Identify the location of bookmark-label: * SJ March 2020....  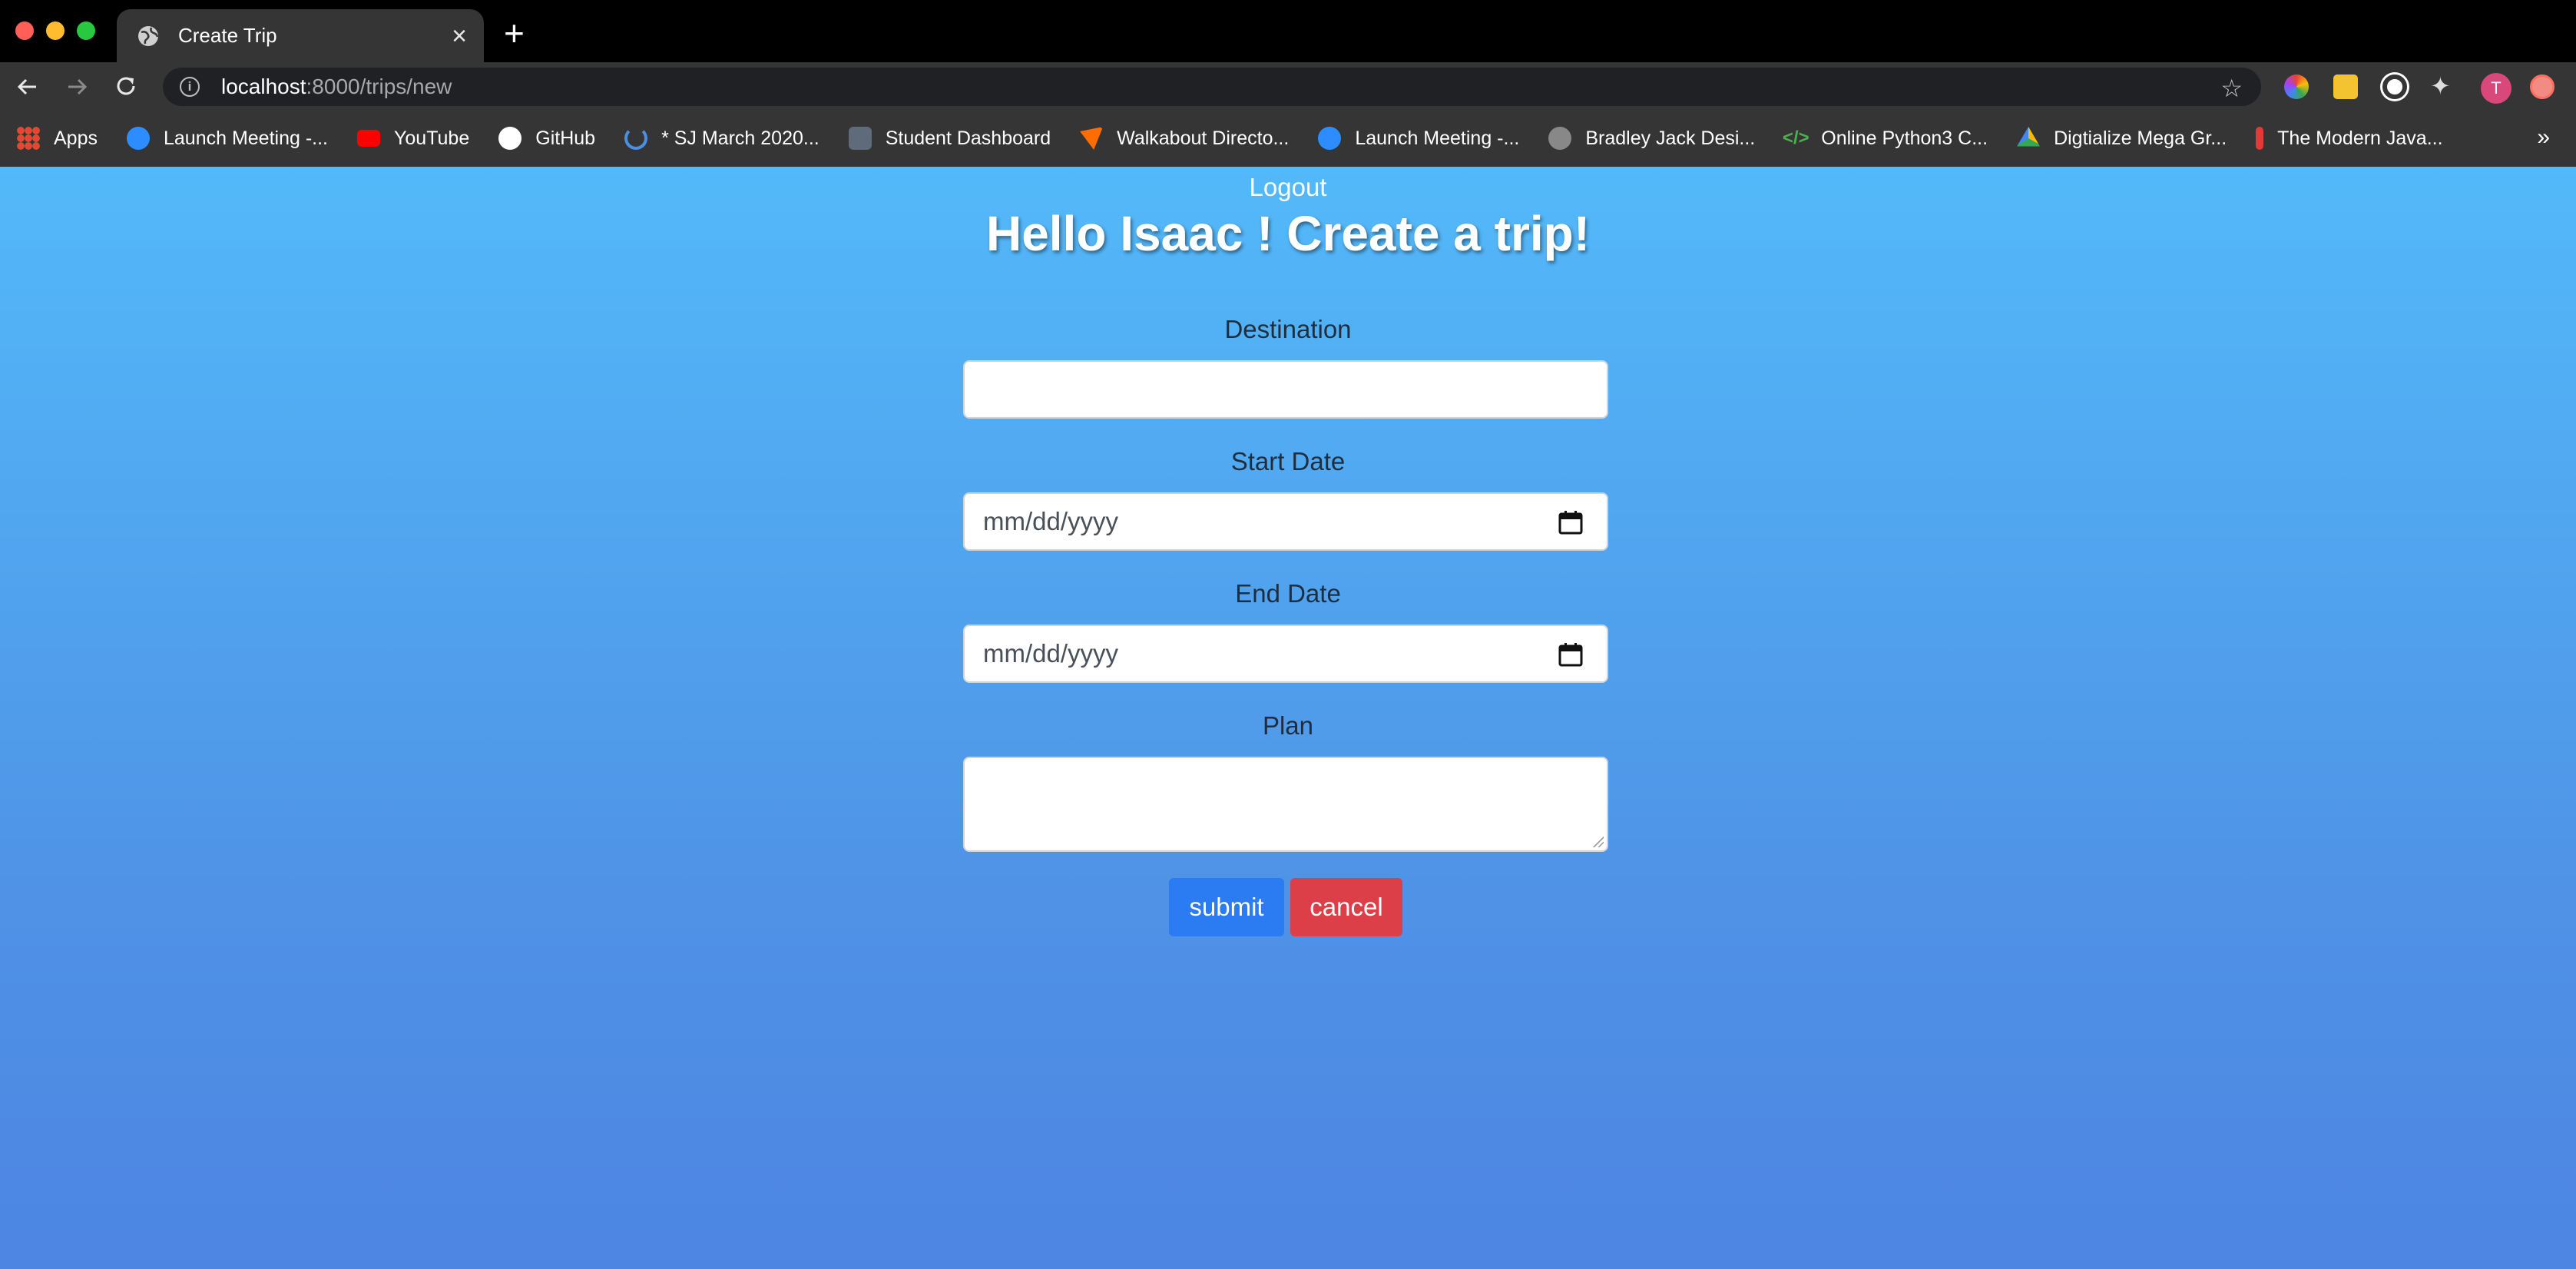
(740, 138).